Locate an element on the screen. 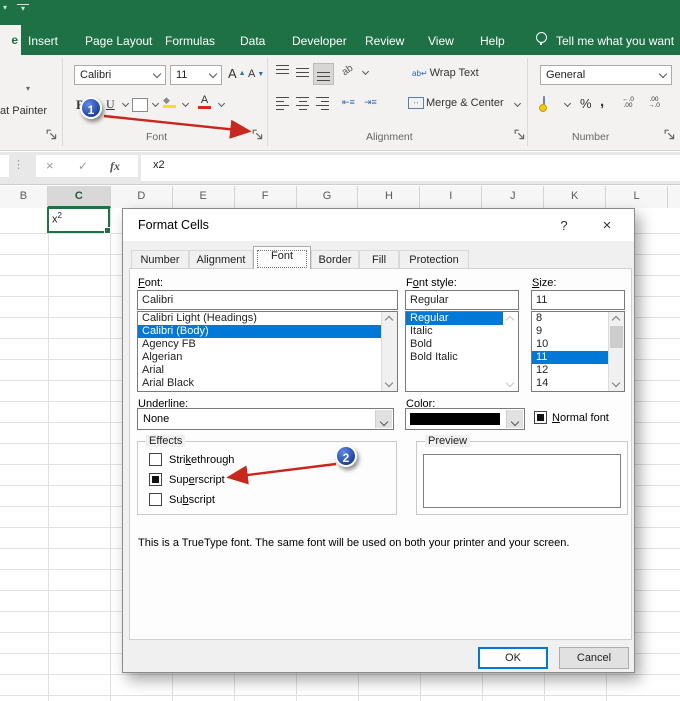 This screenshot has height=701, width=680. font-list-scrollbar is located at coordinates (389, 351).